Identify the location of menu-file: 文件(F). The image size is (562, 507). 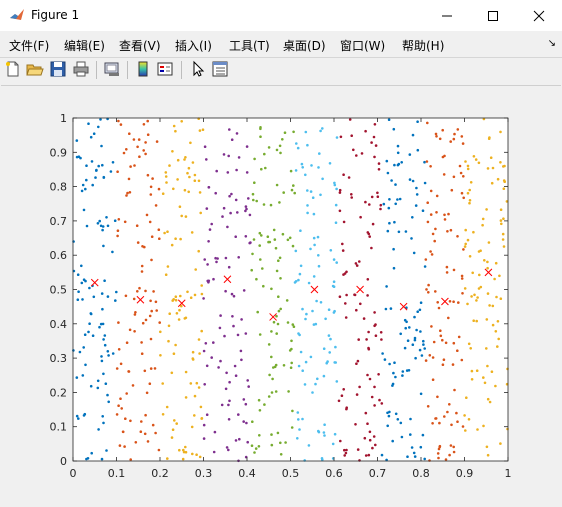
(29, 45).